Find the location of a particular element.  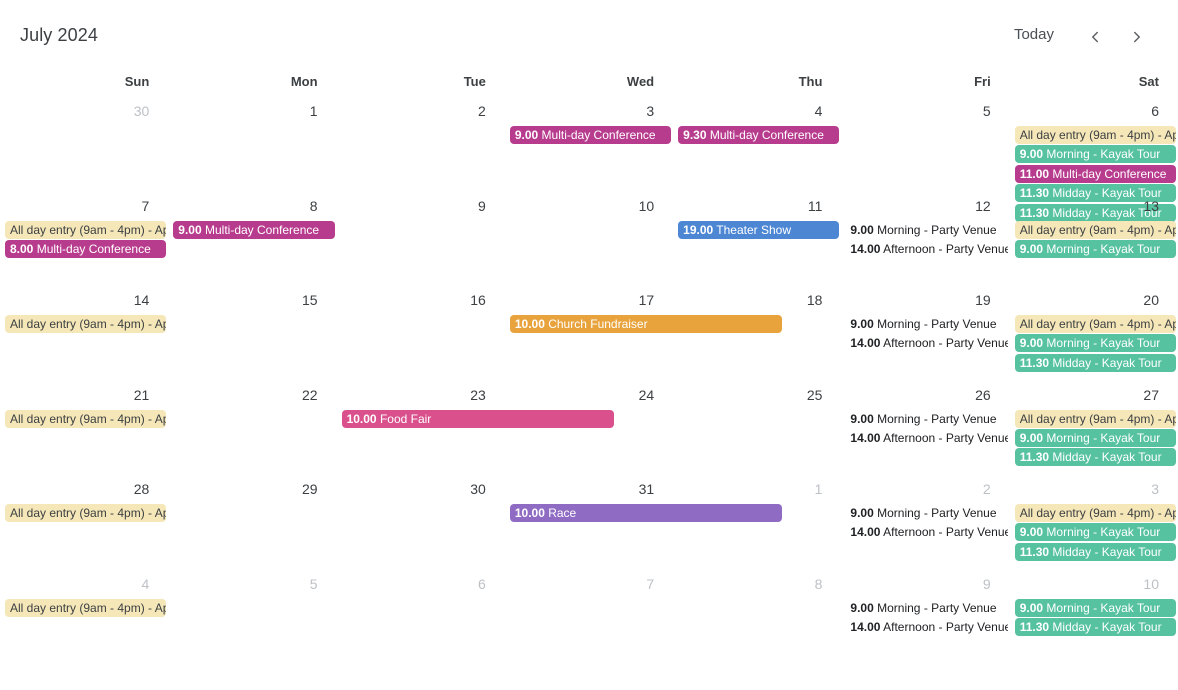

calendar-event: 10.00 Food Fair is located at coordinates (477, 418).